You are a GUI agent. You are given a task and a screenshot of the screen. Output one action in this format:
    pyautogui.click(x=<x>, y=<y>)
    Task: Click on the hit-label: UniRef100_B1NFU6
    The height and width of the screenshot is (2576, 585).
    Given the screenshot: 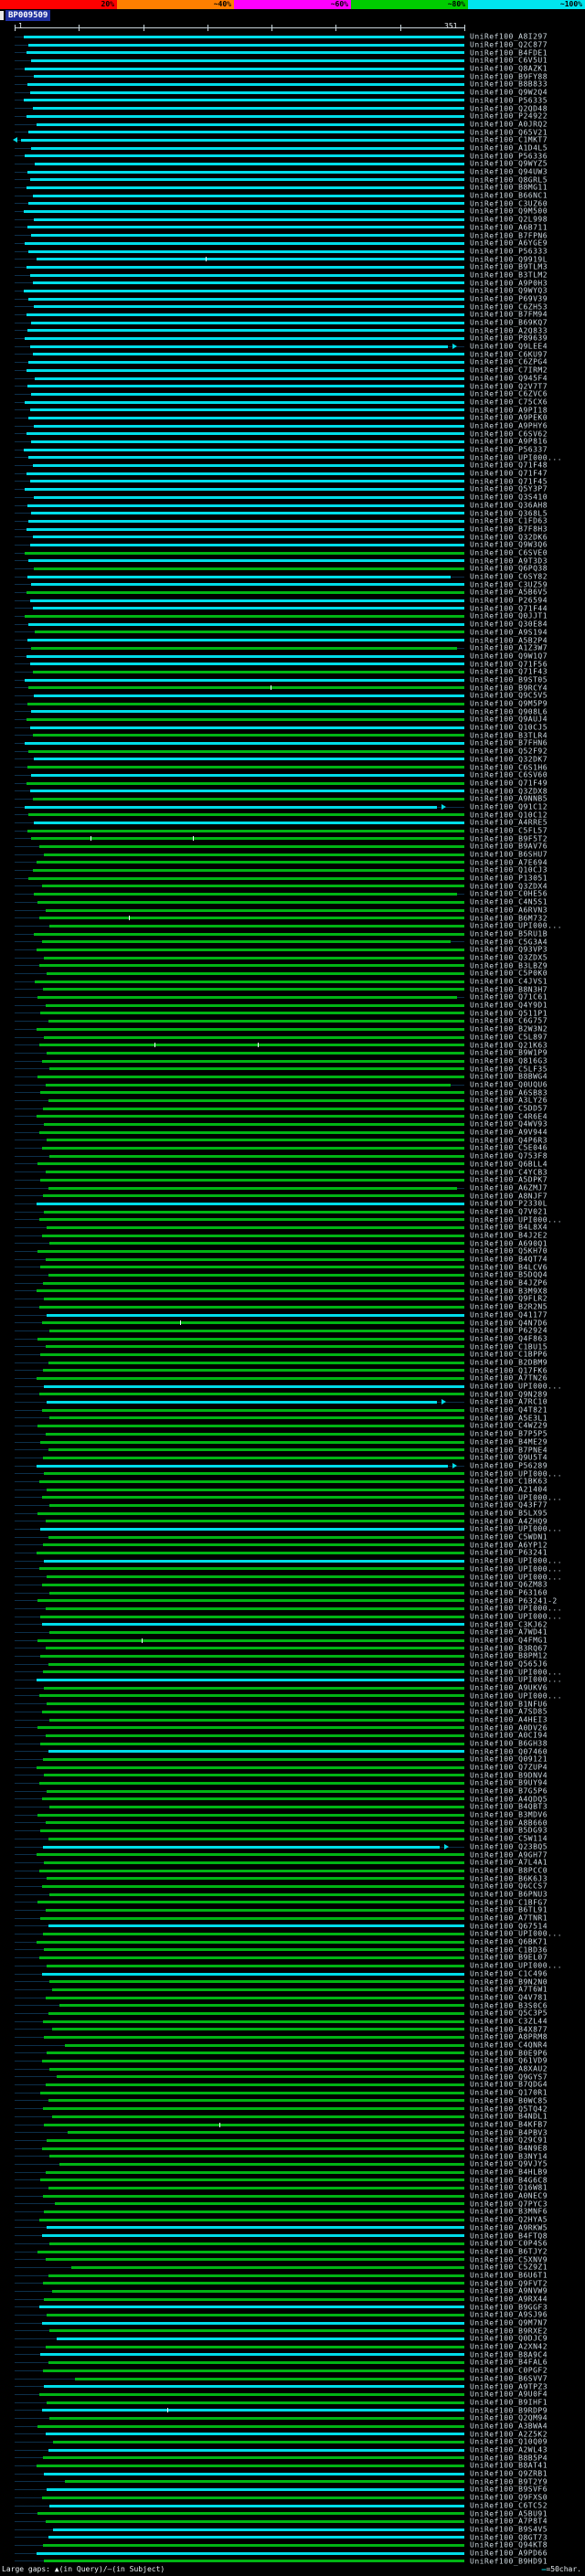 What is the action you would take?
    pyautogui.click(x=509, y=1704)
    